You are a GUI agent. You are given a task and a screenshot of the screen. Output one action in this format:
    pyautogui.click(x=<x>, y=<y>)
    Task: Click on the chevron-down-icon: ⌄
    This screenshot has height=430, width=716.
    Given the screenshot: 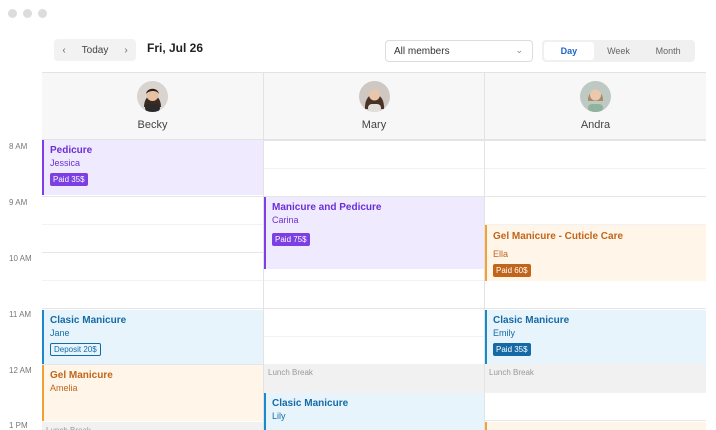 What is the action you would take?
    pyautogui.click(x=519, y=50)
    